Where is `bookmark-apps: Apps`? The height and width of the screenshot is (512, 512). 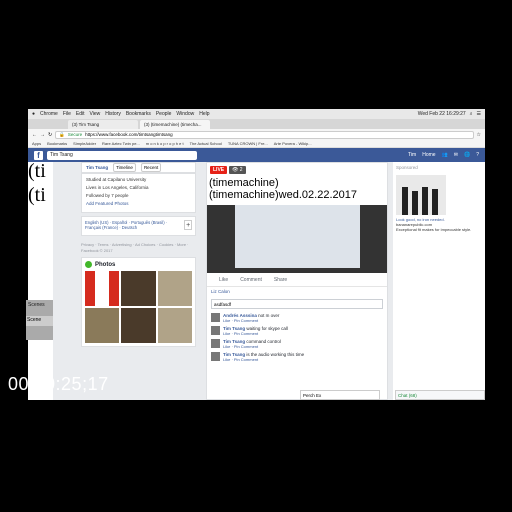 bookmark-apps: Apps is located at coordinates (36, 143).